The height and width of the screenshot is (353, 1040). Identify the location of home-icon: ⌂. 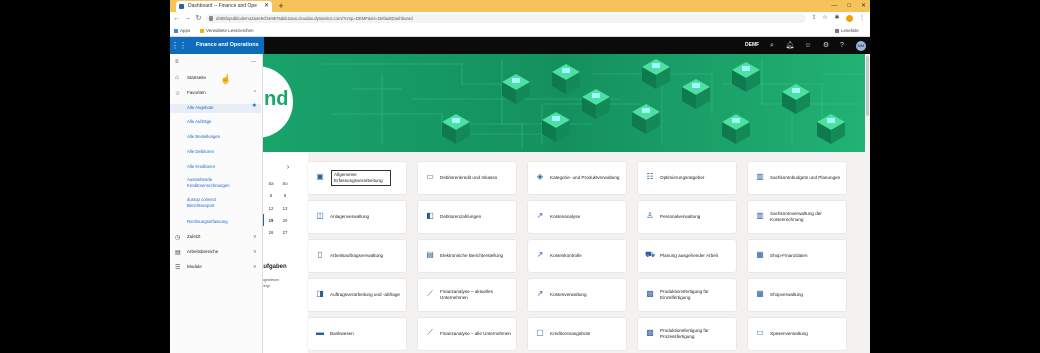
(177, 78).